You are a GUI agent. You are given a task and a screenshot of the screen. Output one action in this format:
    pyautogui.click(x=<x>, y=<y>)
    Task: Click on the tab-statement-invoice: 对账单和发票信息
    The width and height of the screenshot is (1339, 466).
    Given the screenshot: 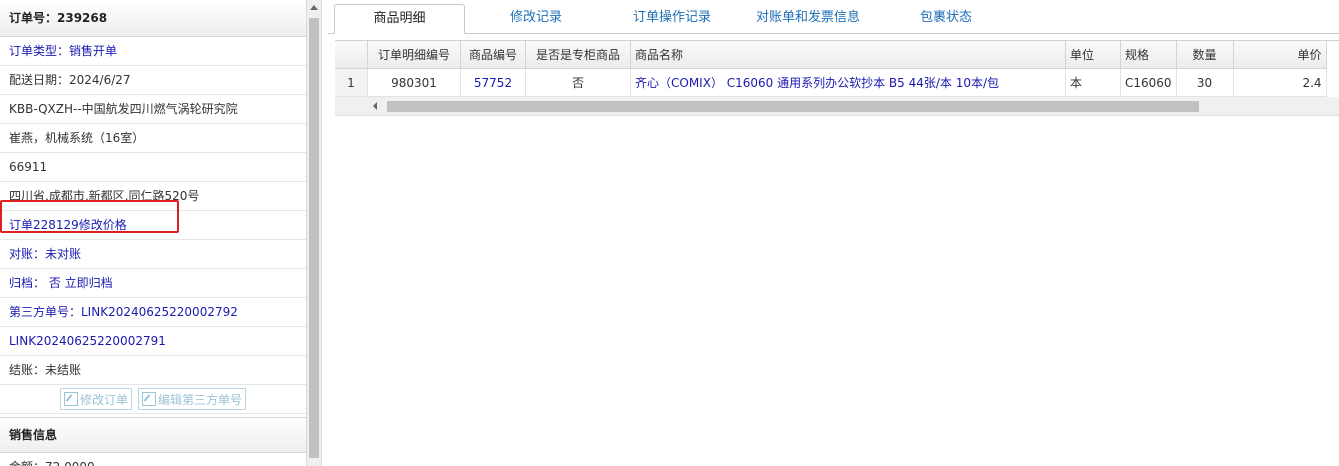 What is the action you would take?
    pyautogui.click(x=808, y=18)
    